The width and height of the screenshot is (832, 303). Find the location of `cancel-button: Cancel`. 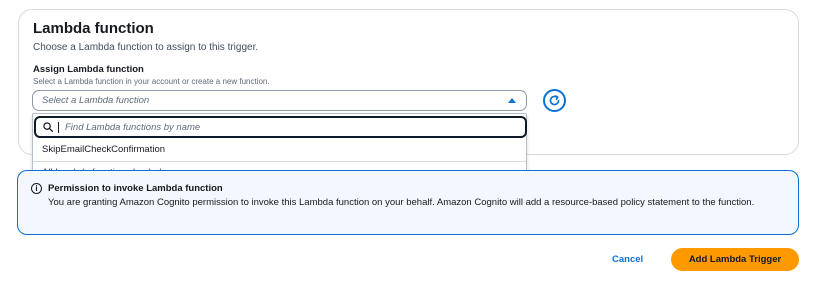

cancel-button: Cancel is located at coordinates (627, 259).